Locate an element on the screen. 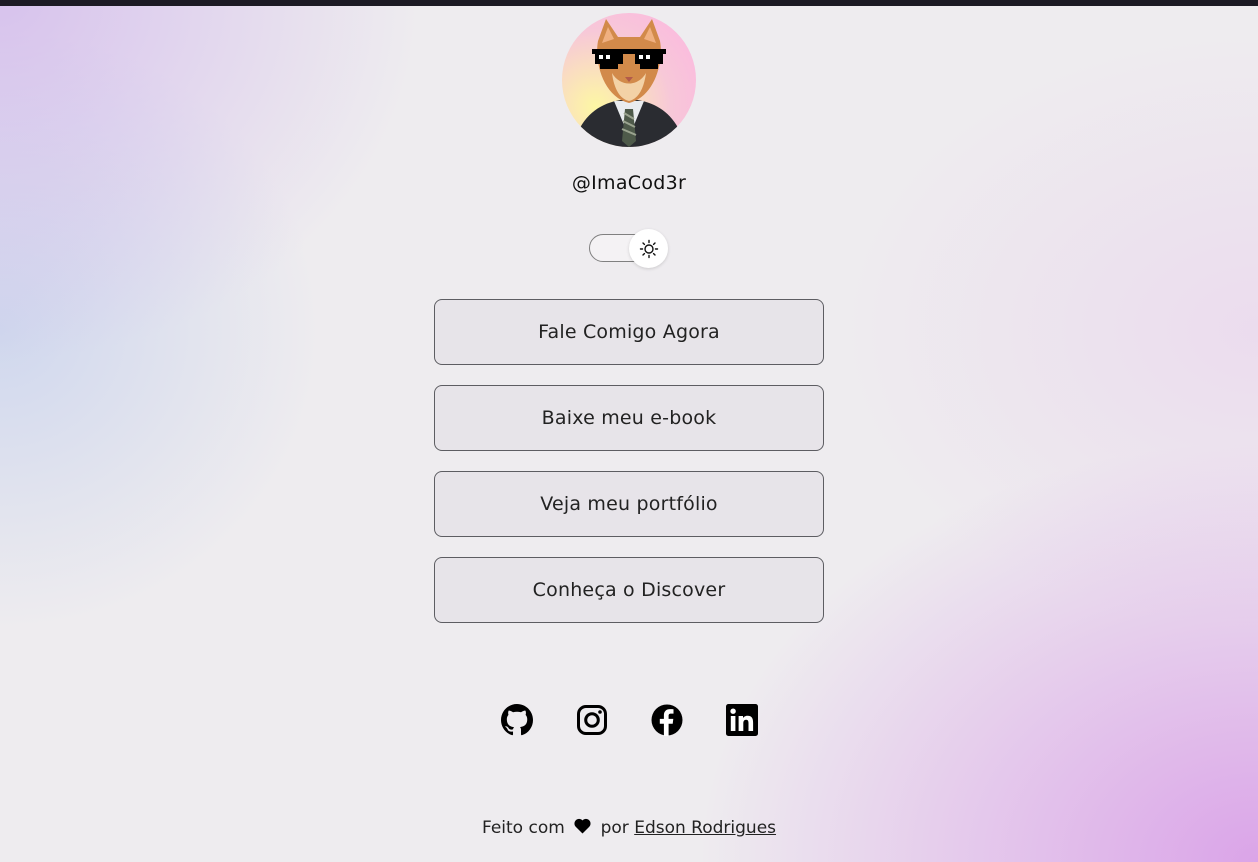 The height and width of the screenshot is (862, 1258). theme-toggle-knob is located at coordinates (648, 248).